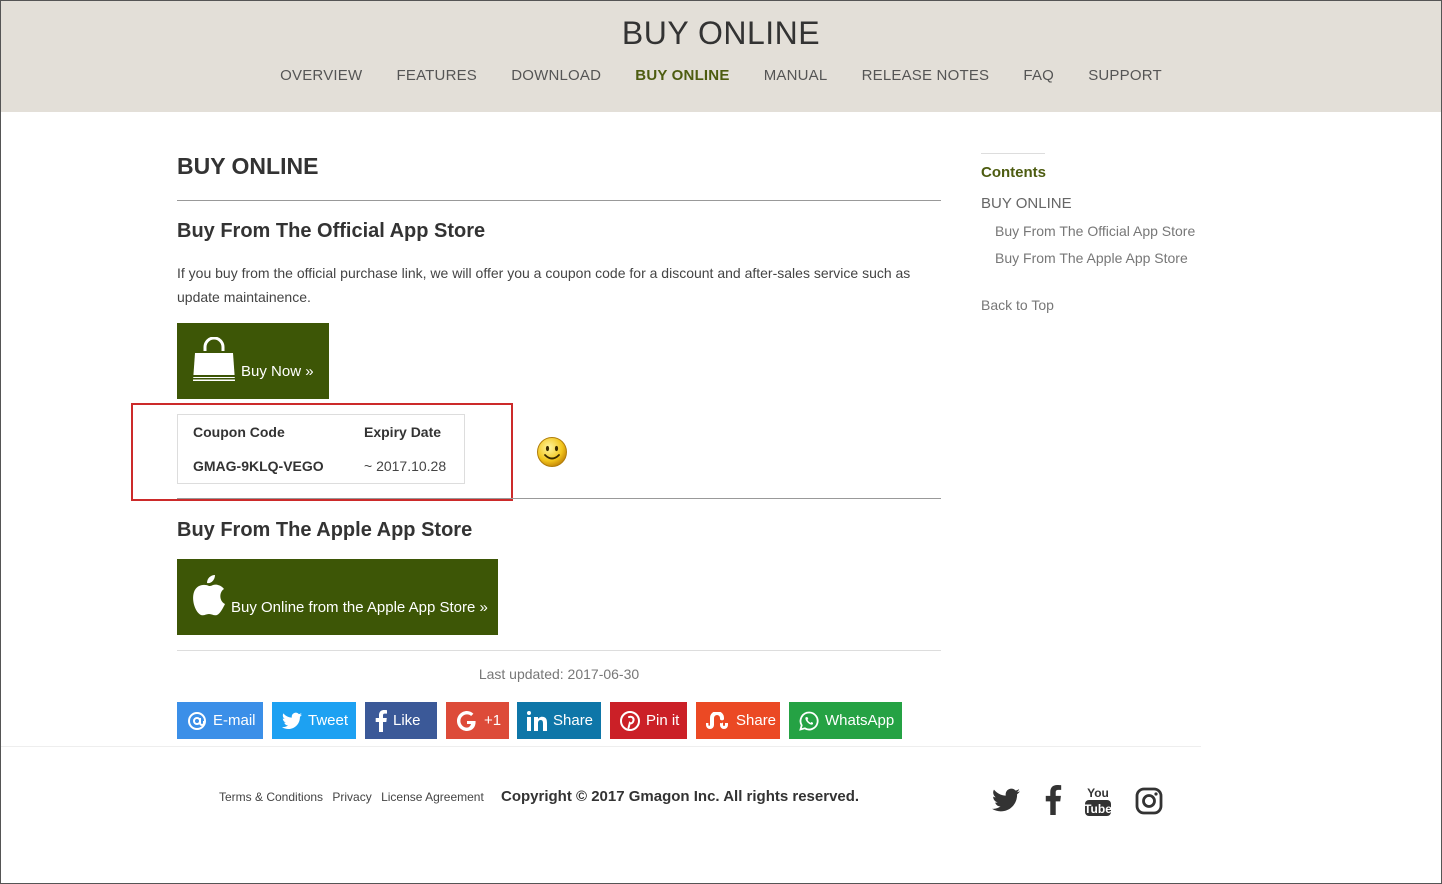 The image size is (1442, 884). Describe the element at coordinates (405, 466) in the screenshot. I see `expiry-date-value: ~ 2017.10.28` at that location.